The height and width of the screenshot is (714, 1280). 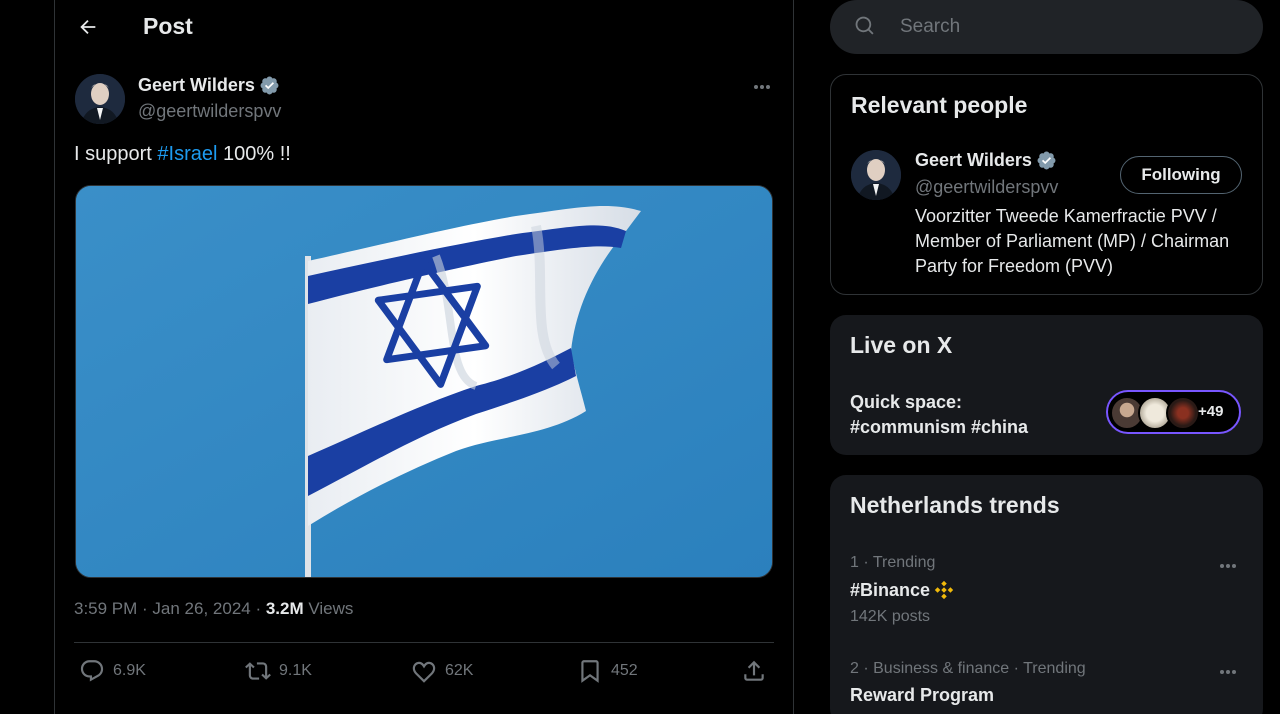 I want to click on listener-avatar, so click(x=1183, y=413).